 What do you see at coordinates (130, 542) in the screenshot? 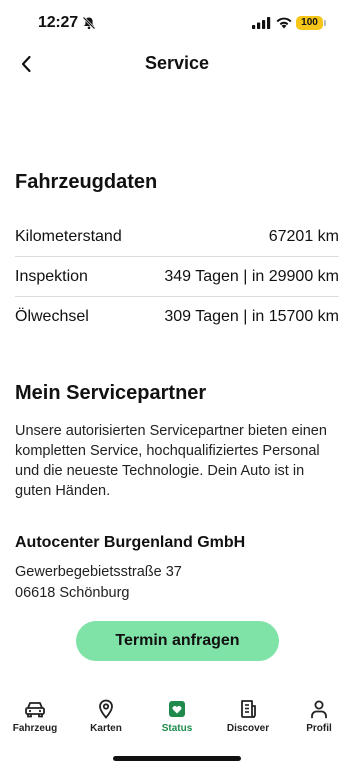
I see `partner-name: Autocenter Burgenland GmbH` at bounding box center [130, 542].